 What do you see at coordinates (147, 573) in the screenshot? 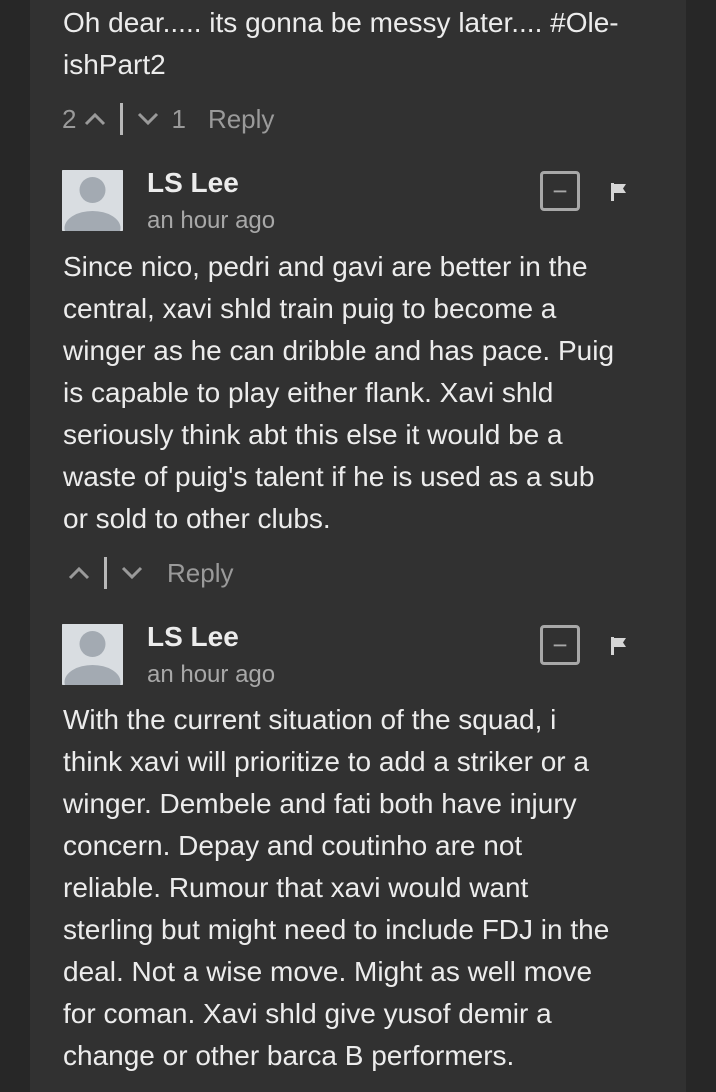
I see `comment-actions: Reply` at bounding box center [147, 573].